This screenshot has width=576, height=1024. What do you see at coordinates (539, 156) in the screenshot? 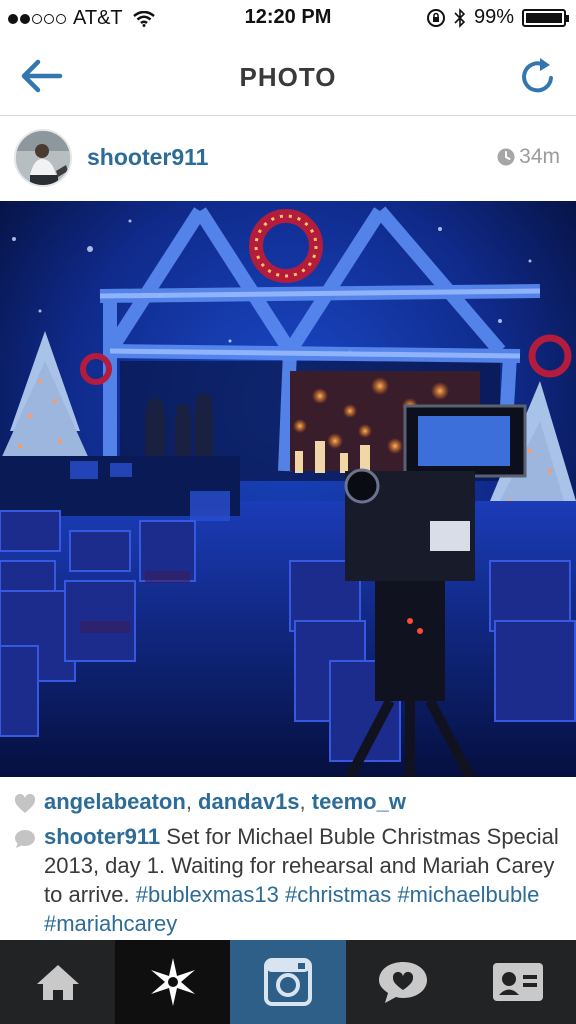
I see `timestamp-label: 34m` at bounding box center [539, 156].